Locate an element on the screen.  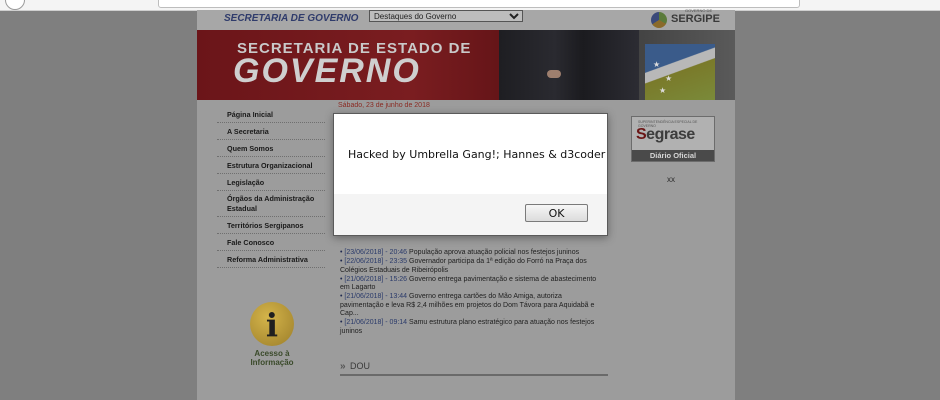
menu-item-a-secretaria: A Secretaria is located at coordinates (271, 131).